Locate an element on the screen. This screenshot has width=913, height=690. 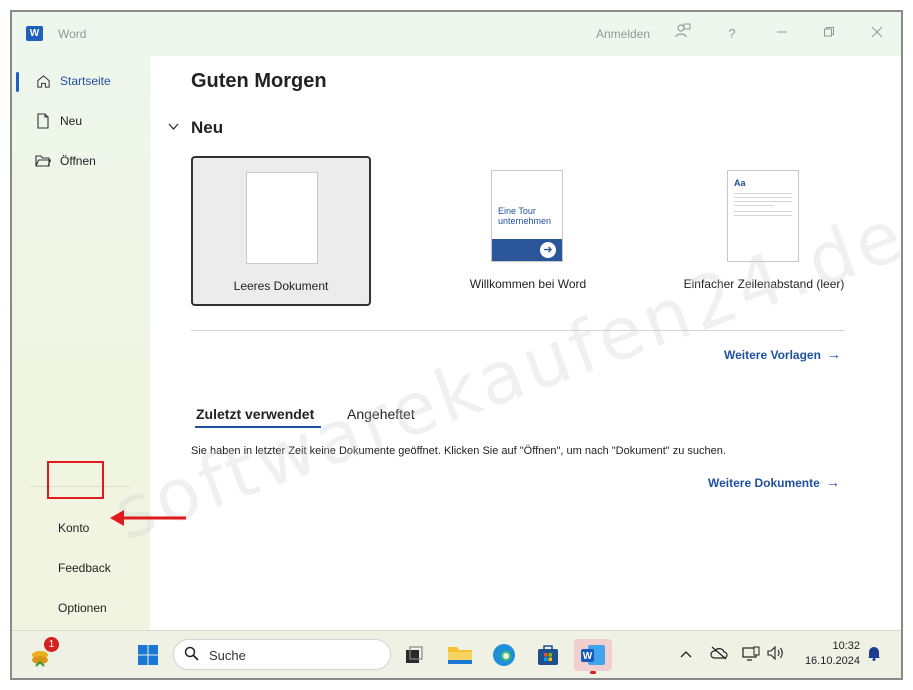
sidebar-item-home: Startseite is located at coordinates (81, 81).